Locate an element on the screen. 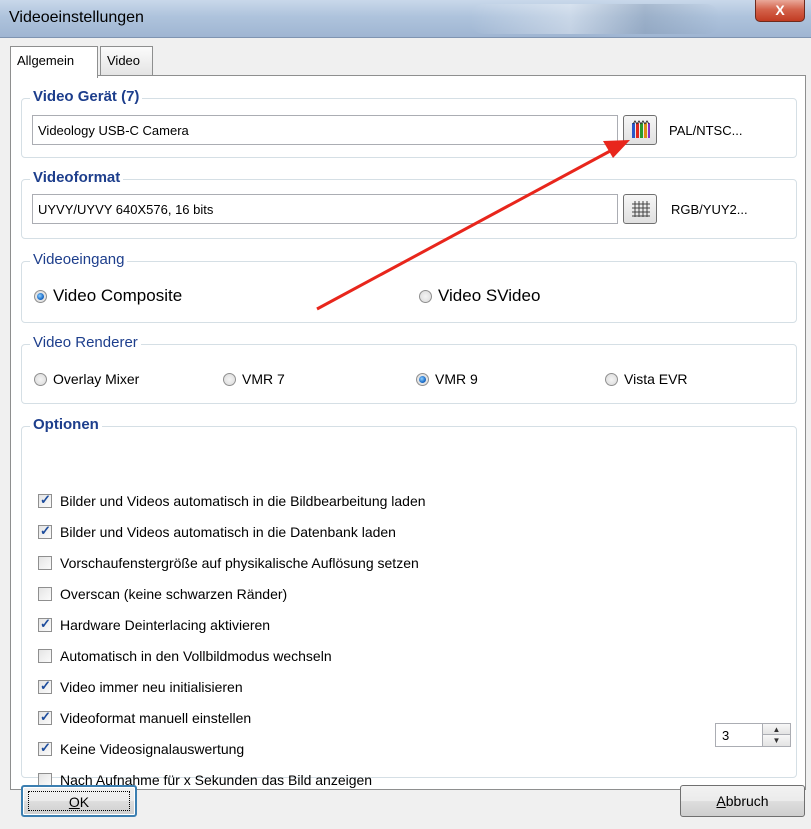  checkbox-hardware-deinterlacing: Hardware Deinterlacing aktivieren is located at coordinates (154, 624).